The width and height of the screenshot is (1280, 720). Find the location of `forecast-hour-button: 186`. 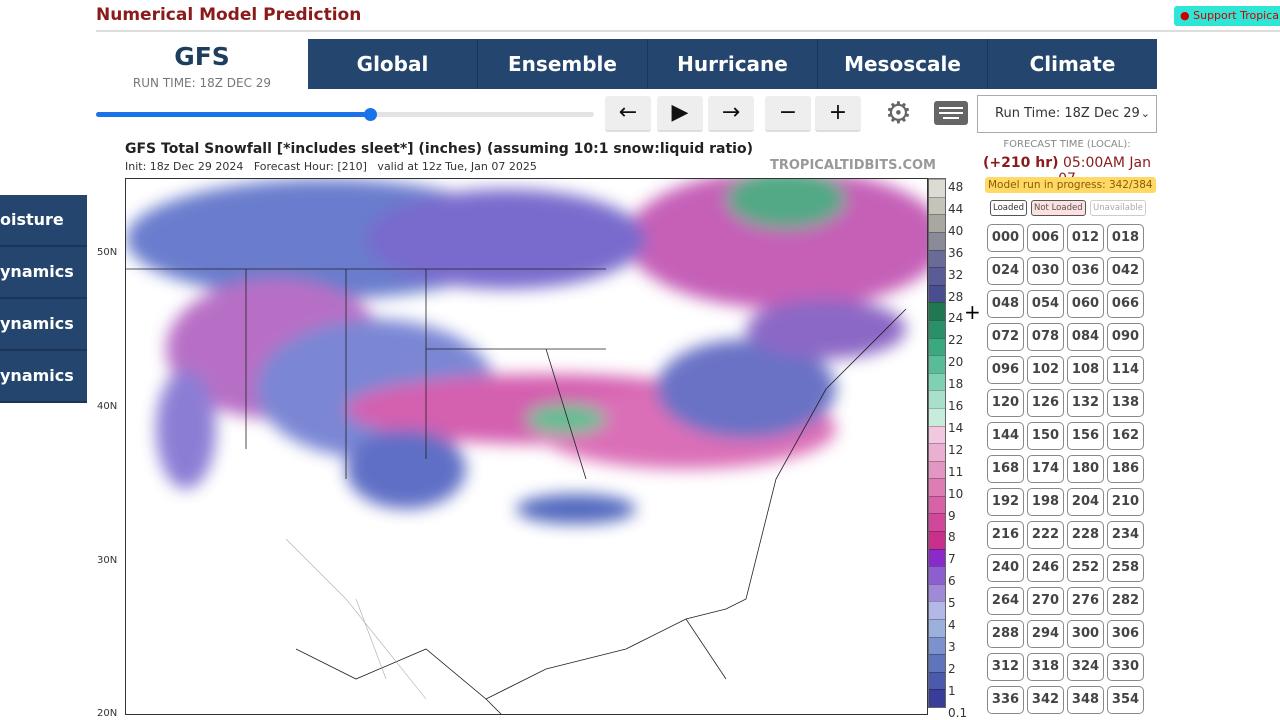

forecast-hour-button: 186 is located at coordinates (1125, 469).